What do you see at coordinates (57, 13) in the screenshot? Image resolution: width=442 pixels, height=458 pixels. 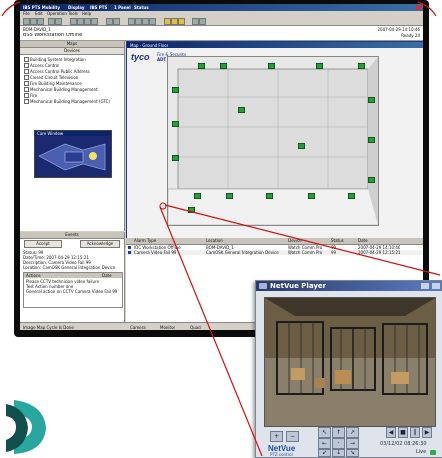 I see `menu-operation: Operation` at bounding box center [57, 13].